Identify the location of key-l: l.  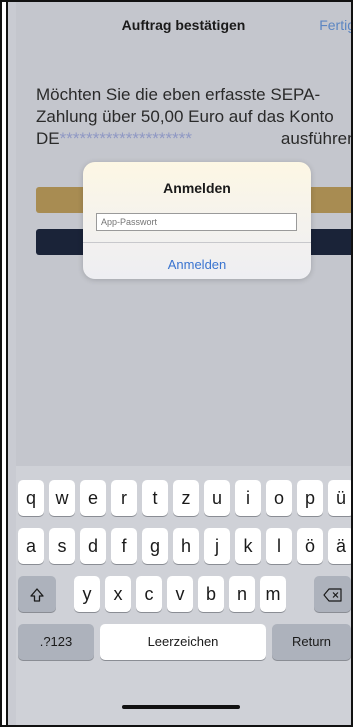
(279, 546).